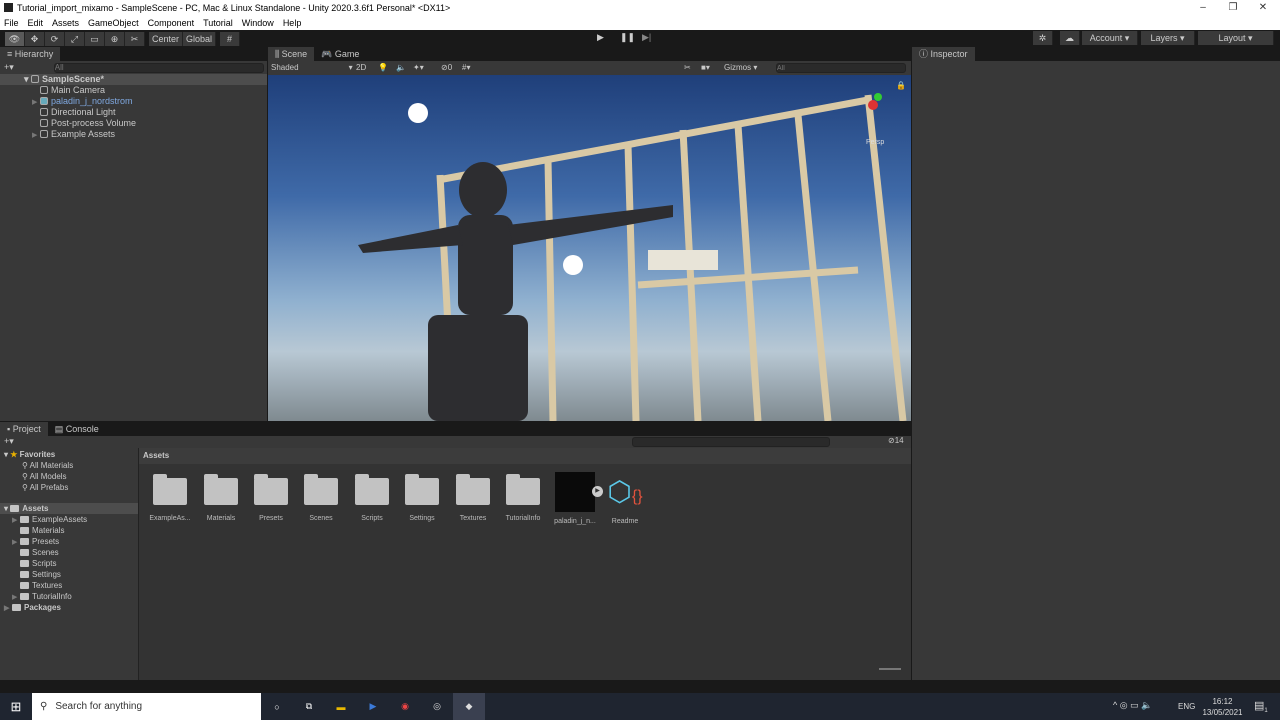  I want to click on menu-help: Help, so click(292, 23).